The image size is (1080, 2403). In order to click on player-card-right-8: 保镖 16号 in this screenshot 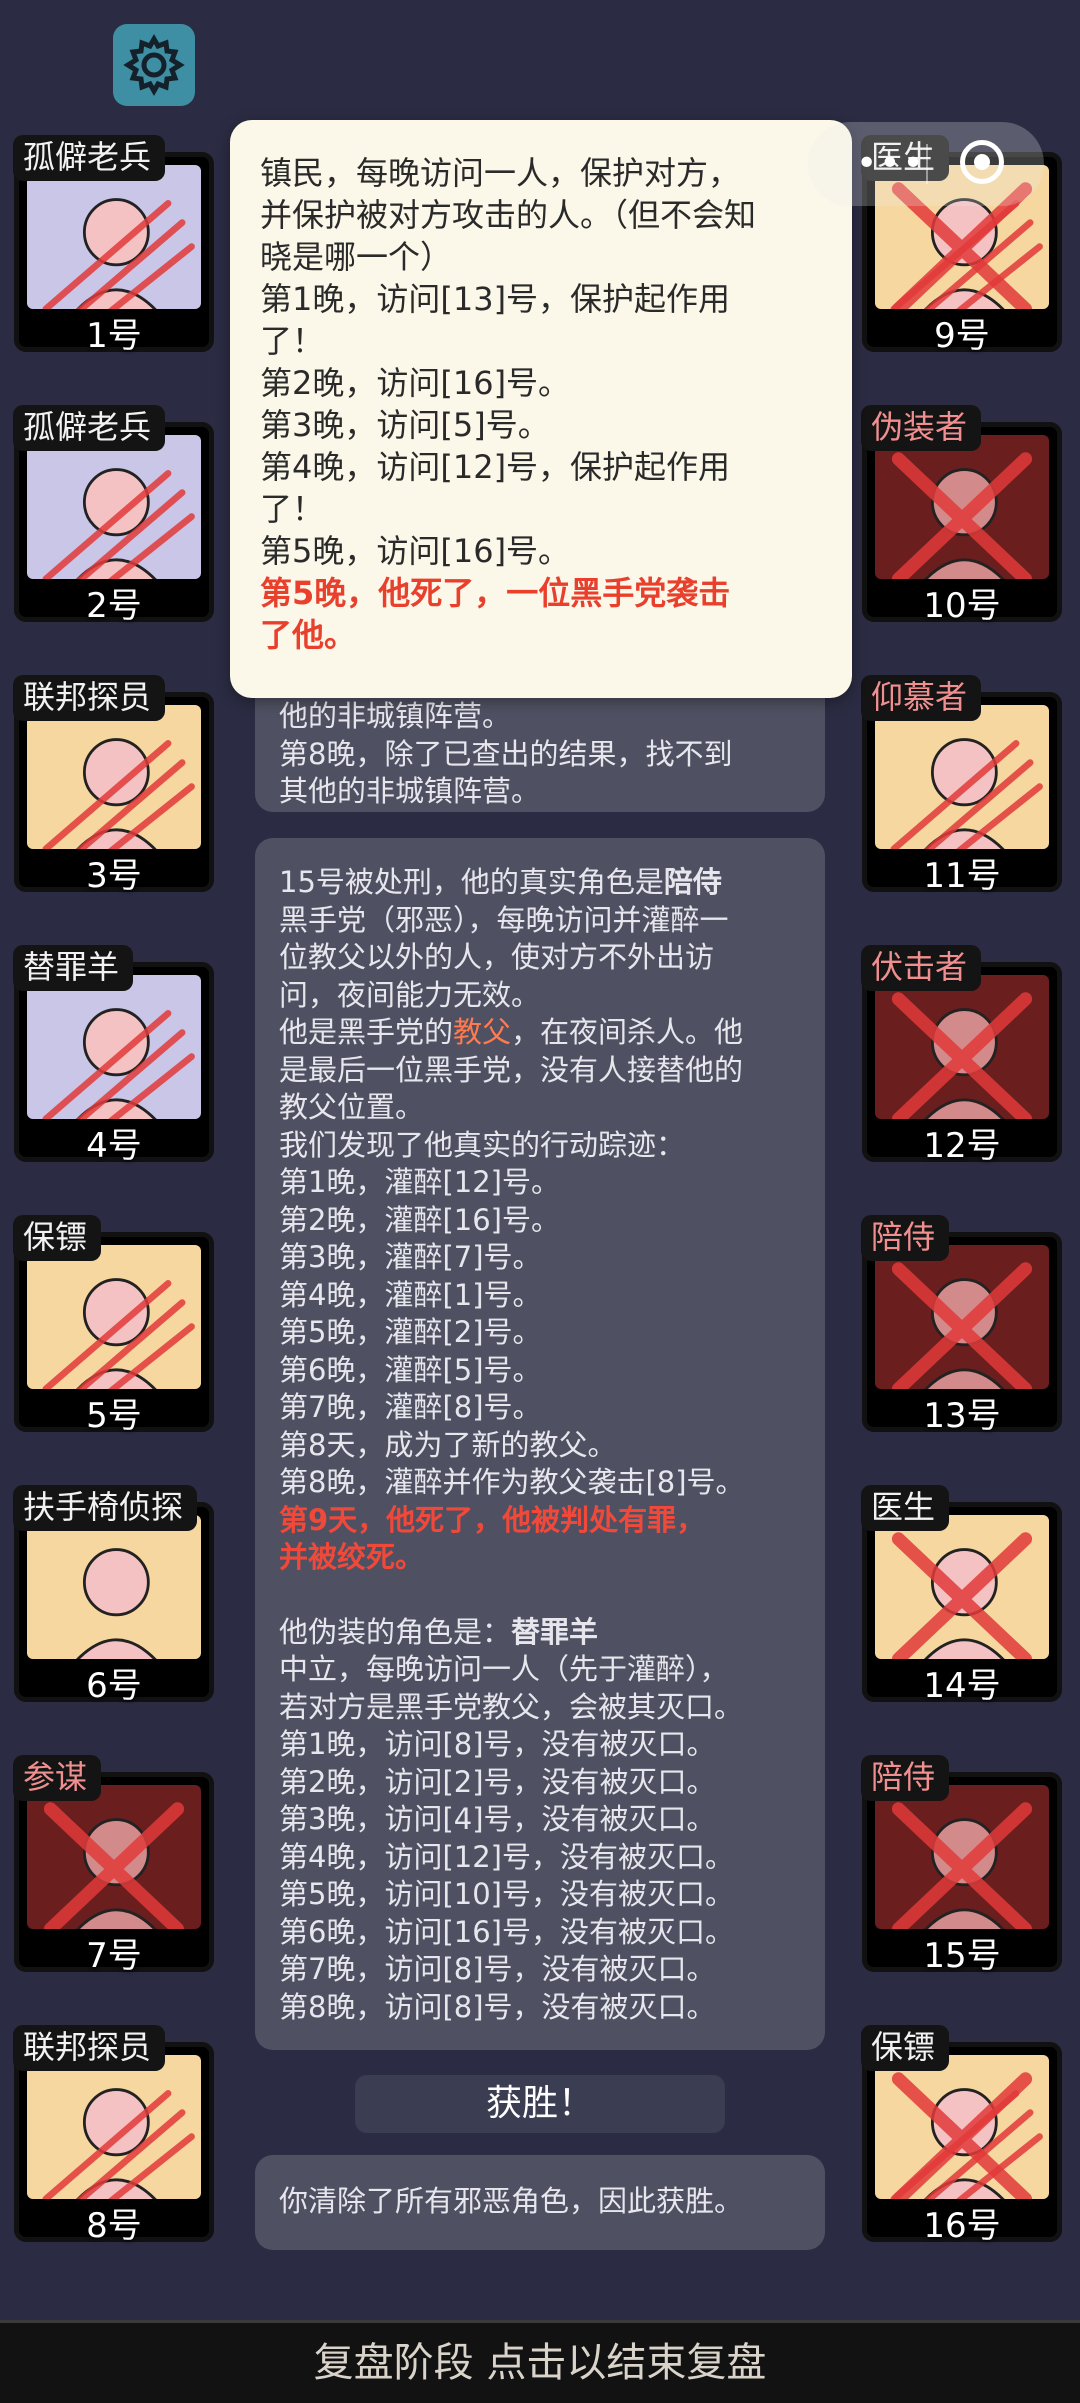, I will do `click(961, 2135)`.